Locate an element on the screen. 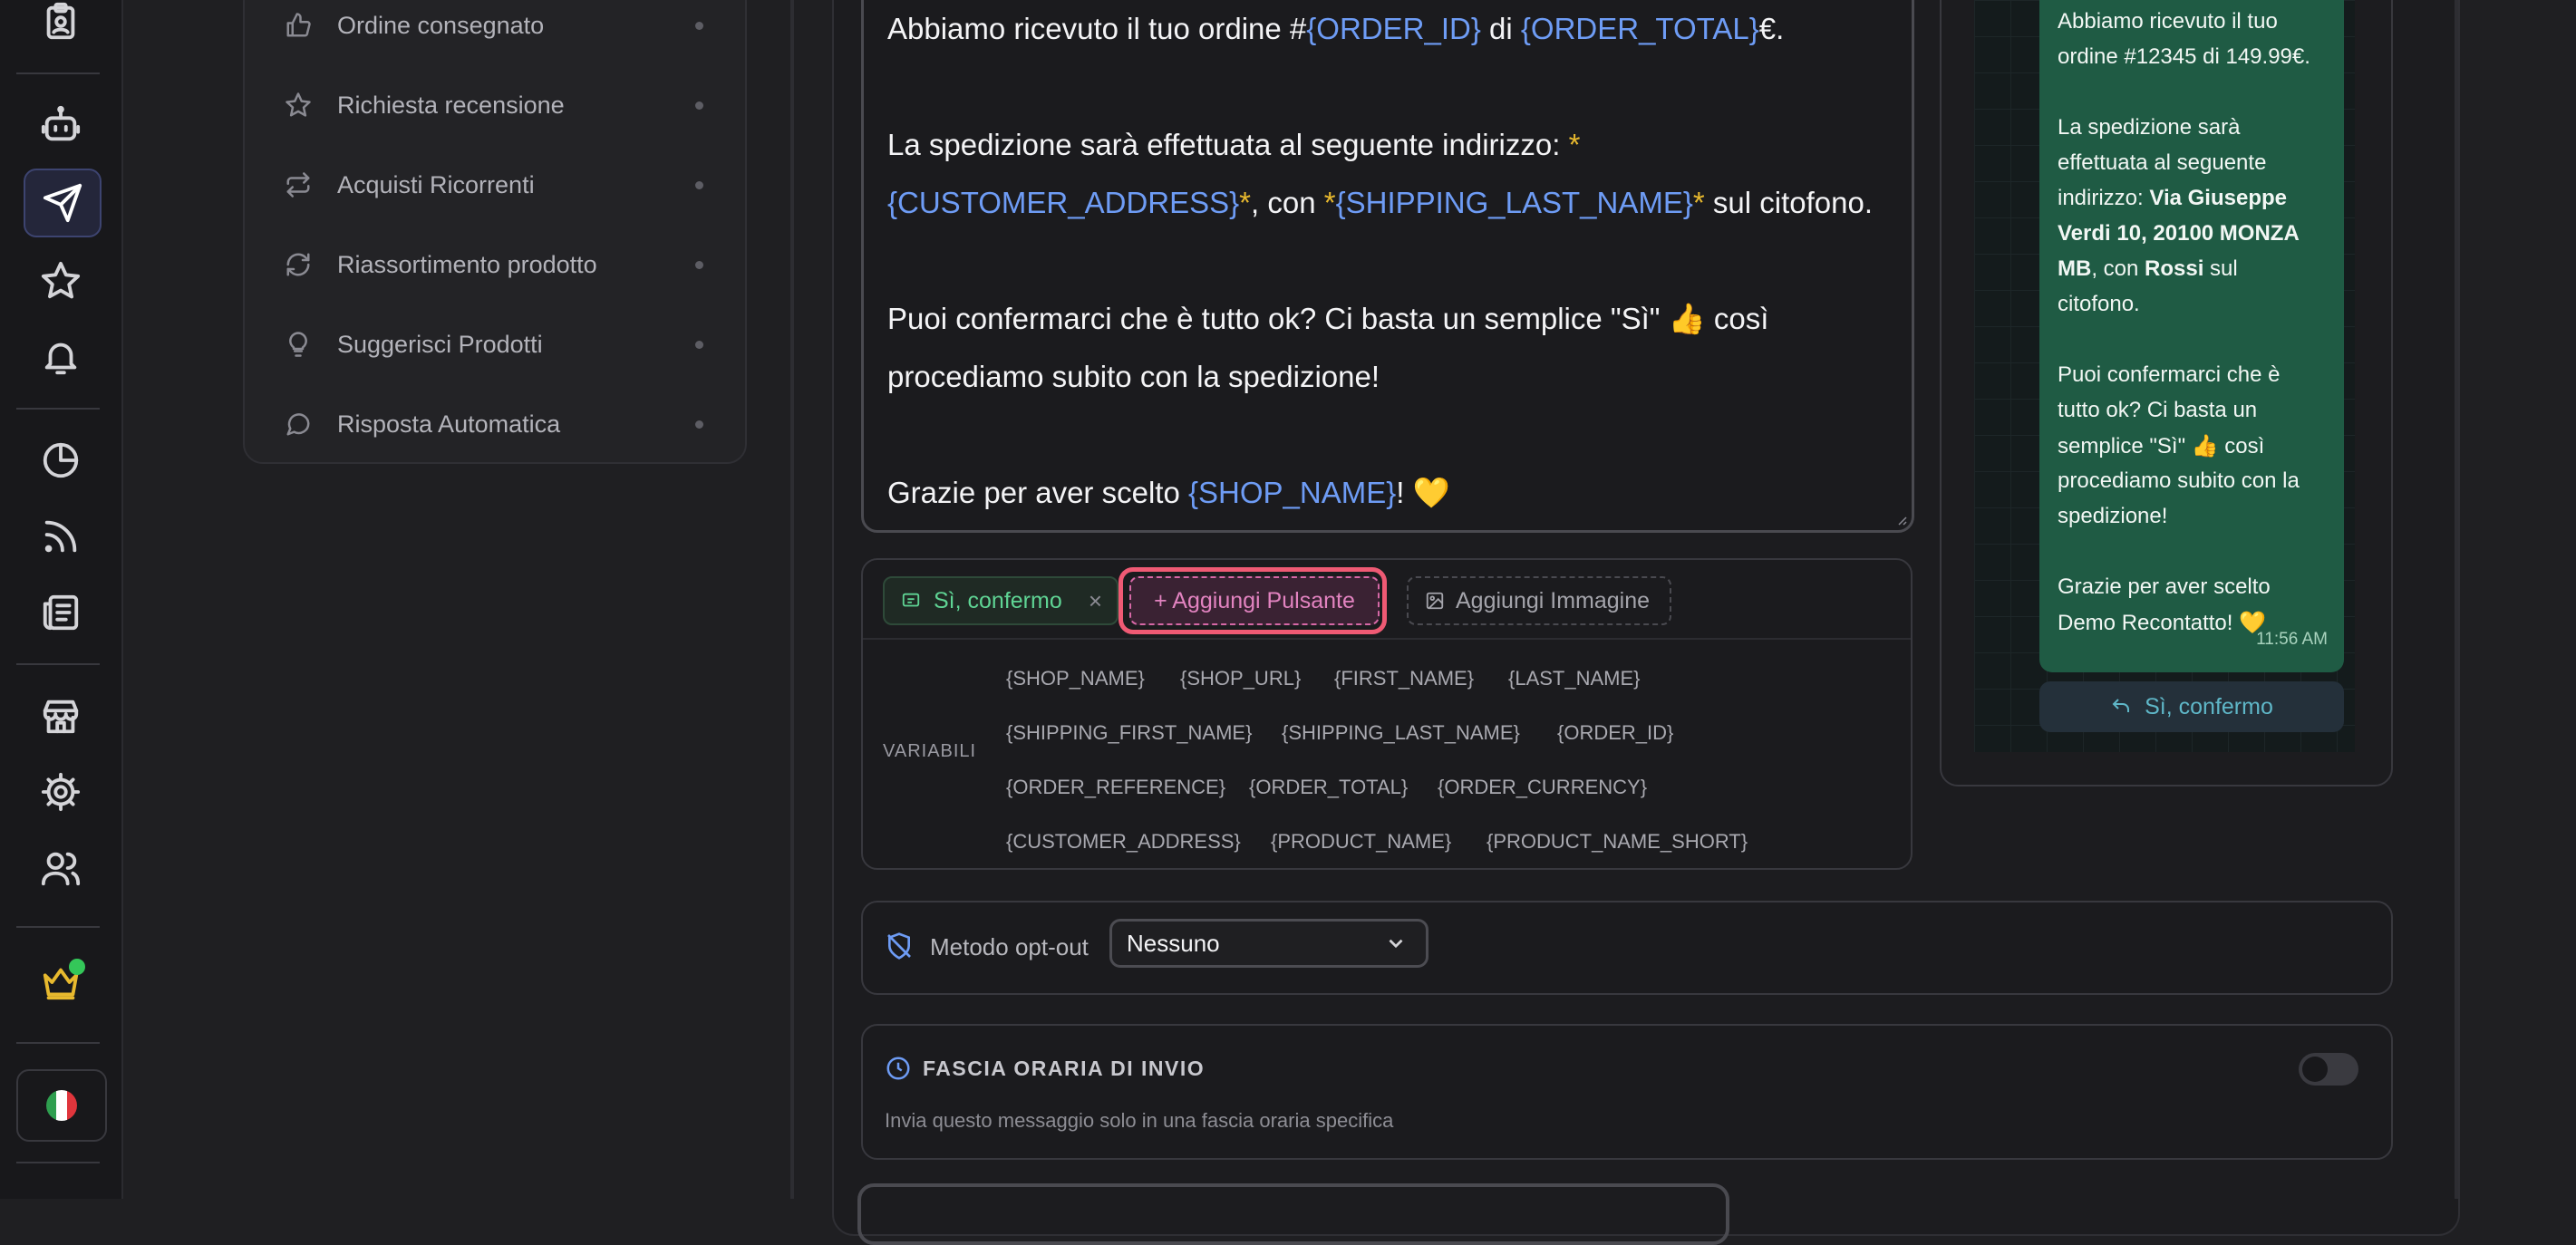 The image size is (2576, 1245). thumbs-up-icon is located at coordinates (298, 25).